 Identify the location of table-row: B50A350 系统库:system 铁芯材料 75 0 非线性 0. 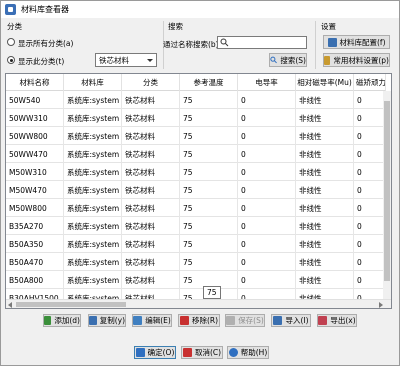
(196, 244).